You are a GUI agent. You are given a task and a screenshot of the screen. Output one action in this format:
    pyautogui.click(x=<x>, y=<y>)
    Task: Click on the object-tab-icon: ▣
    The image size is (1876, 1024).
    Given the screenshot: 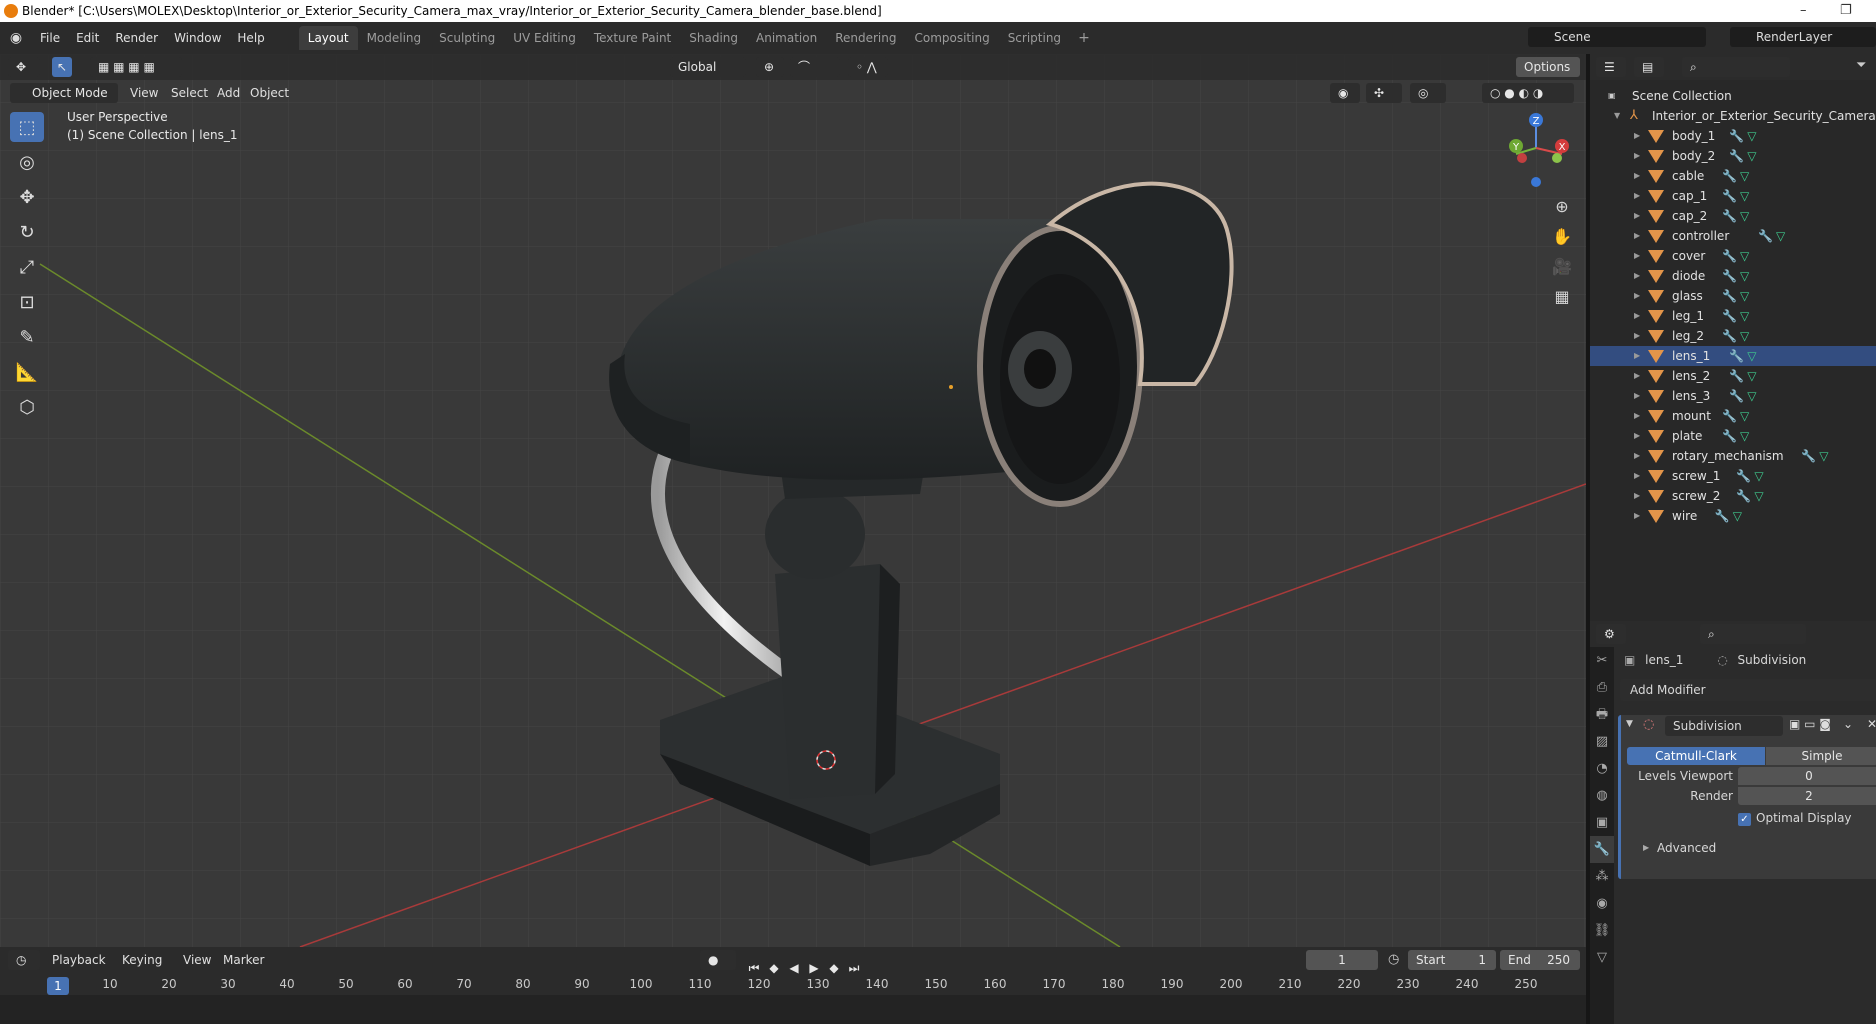 What is the action you would take?
    pyautogui.click(x=1602, y=822)
    